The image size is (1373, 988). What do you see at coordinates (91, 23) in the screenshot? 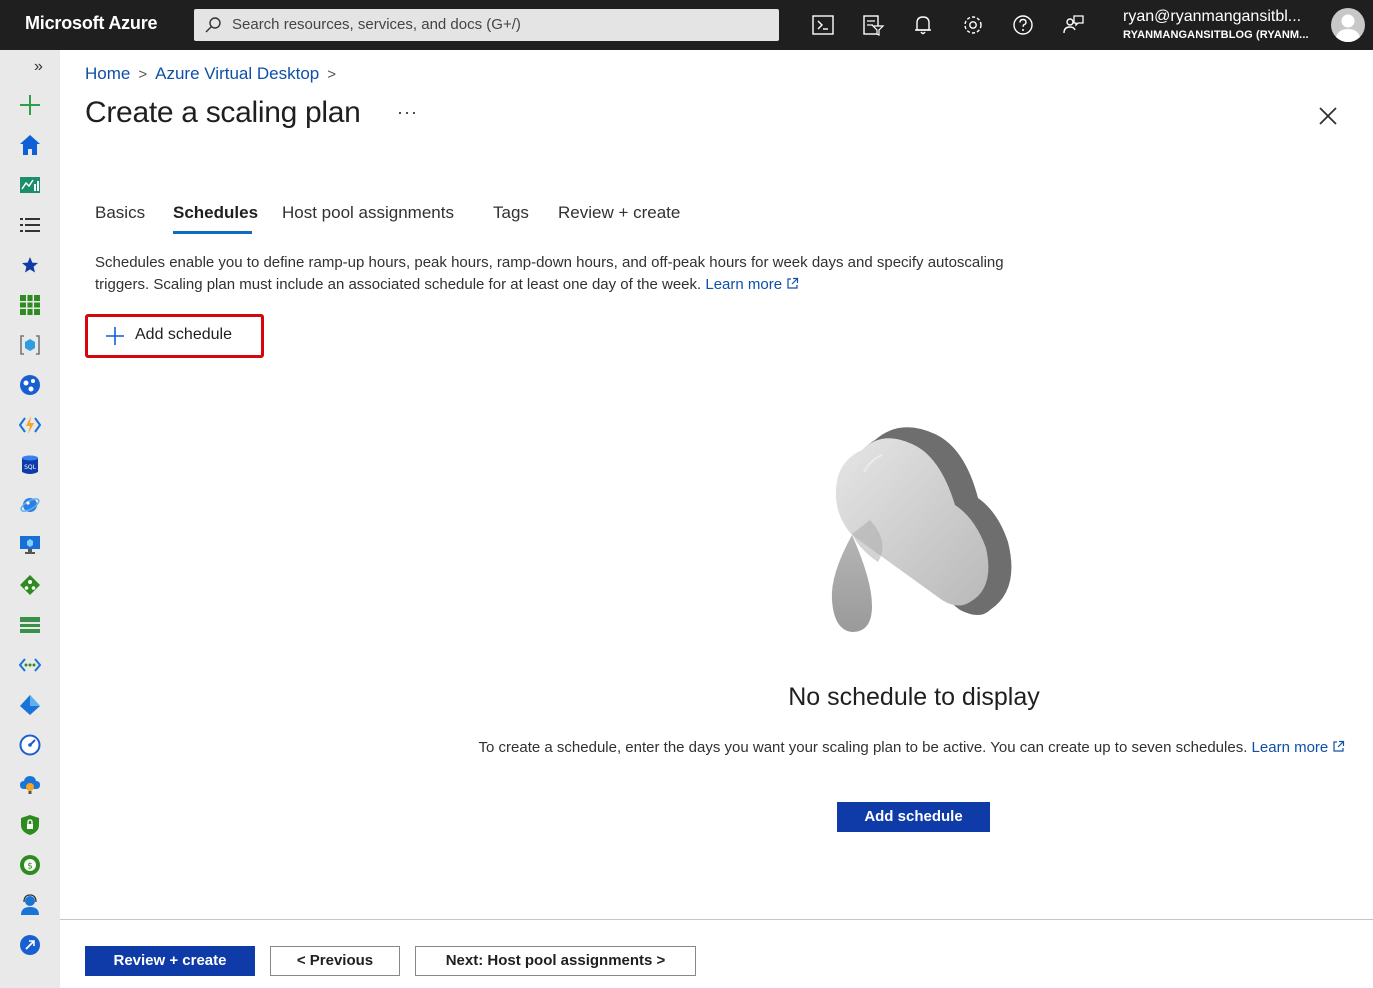
I see `portal-brand: Microsoft Azure` at bounding box center [91, 23].